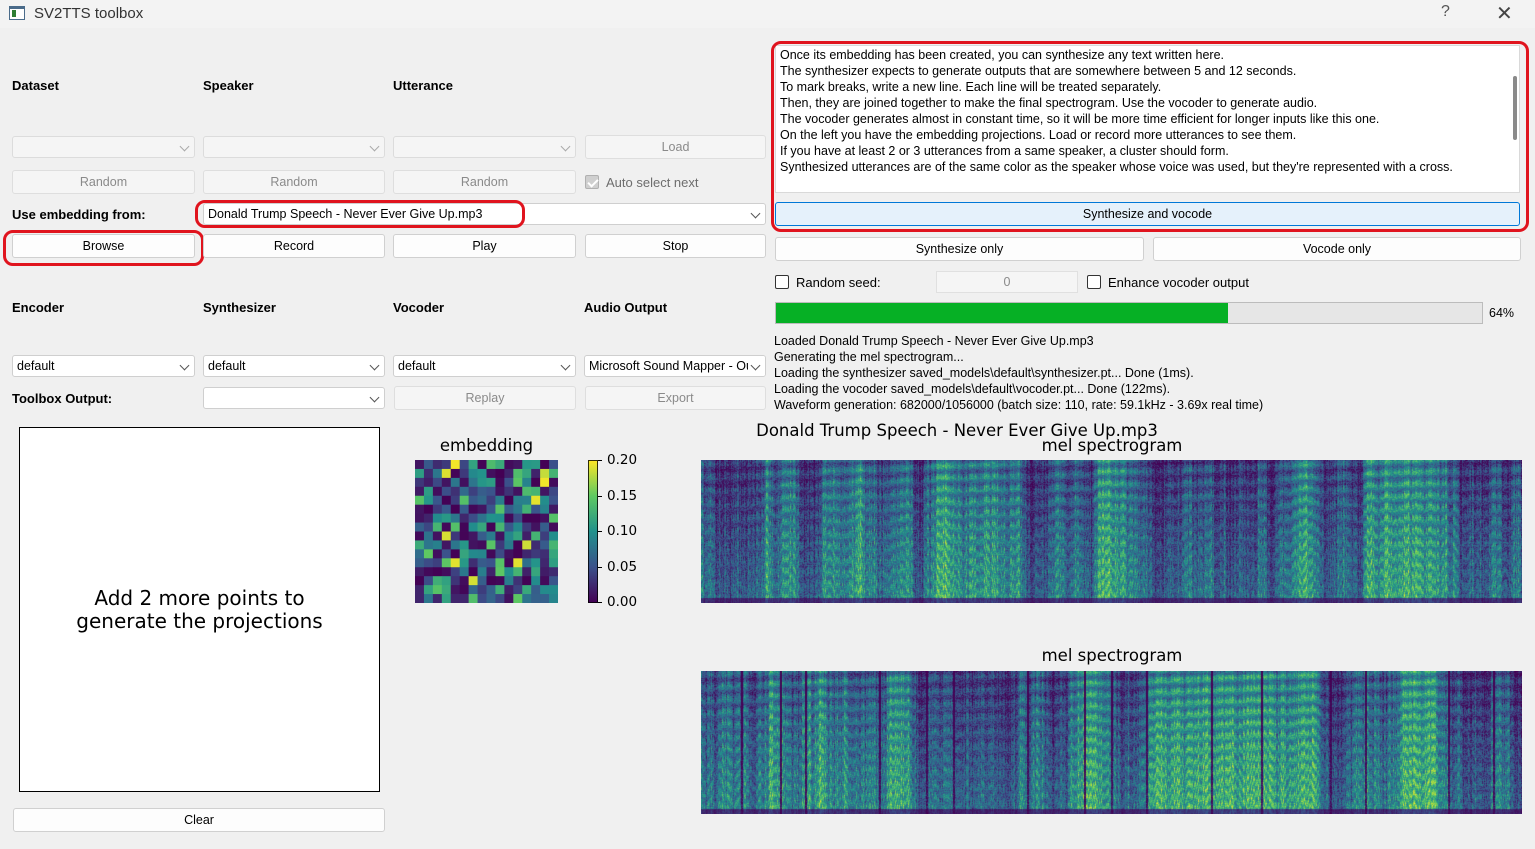  Describe the element at coordinates (1147, 214) in the screenshot. I see `synthesize-vocode-button: Synthesize and vocode` at that location.